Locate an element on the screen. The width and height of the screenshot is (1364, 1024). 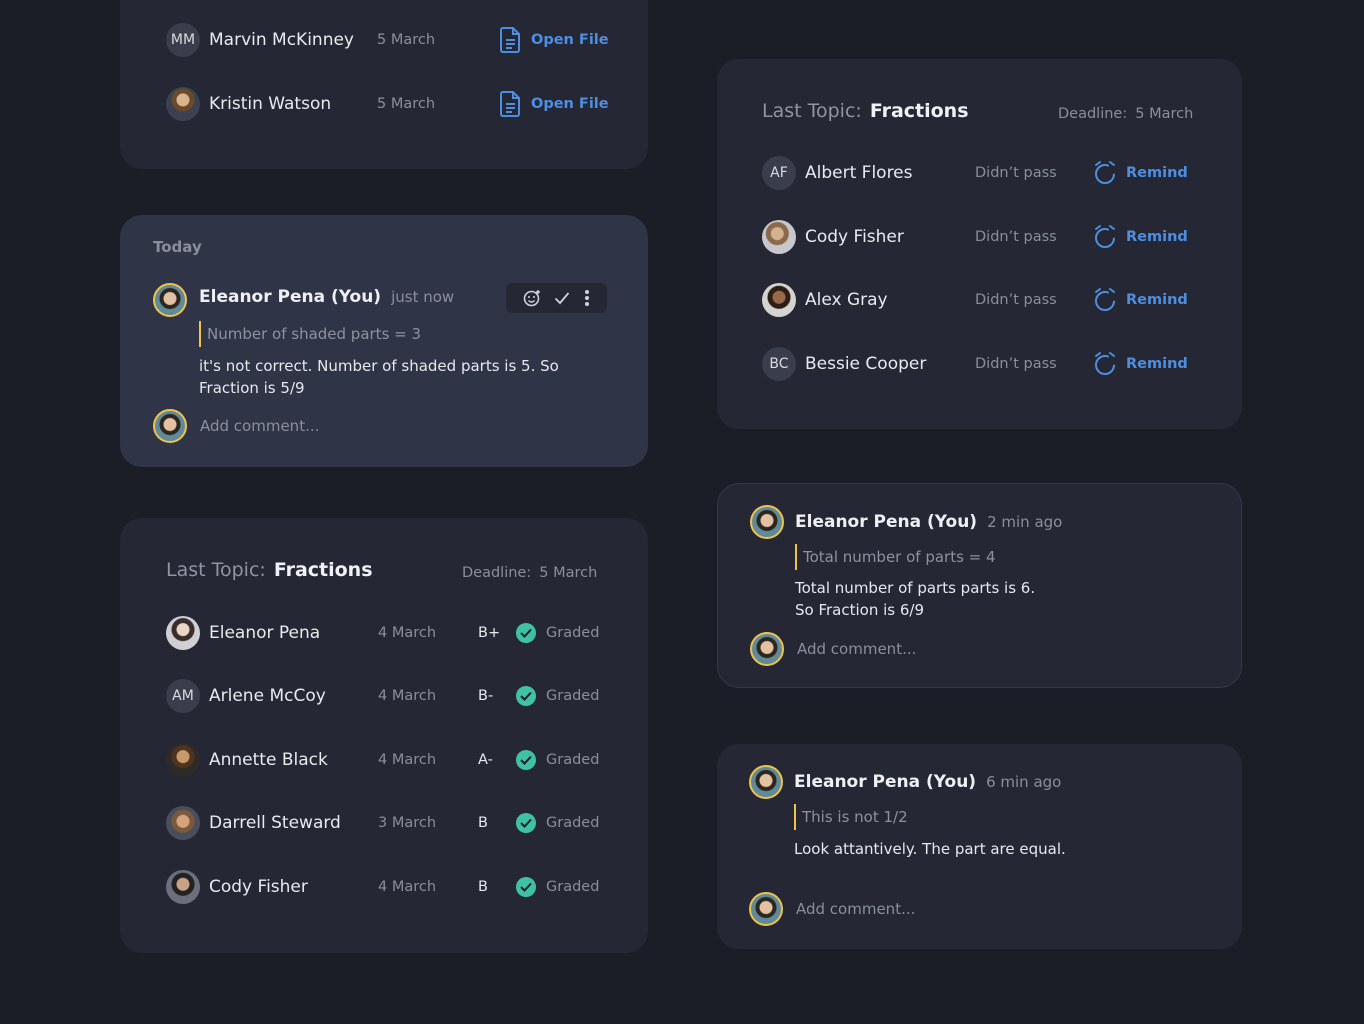
comment-time: just now is located at coordinates (423, 297).